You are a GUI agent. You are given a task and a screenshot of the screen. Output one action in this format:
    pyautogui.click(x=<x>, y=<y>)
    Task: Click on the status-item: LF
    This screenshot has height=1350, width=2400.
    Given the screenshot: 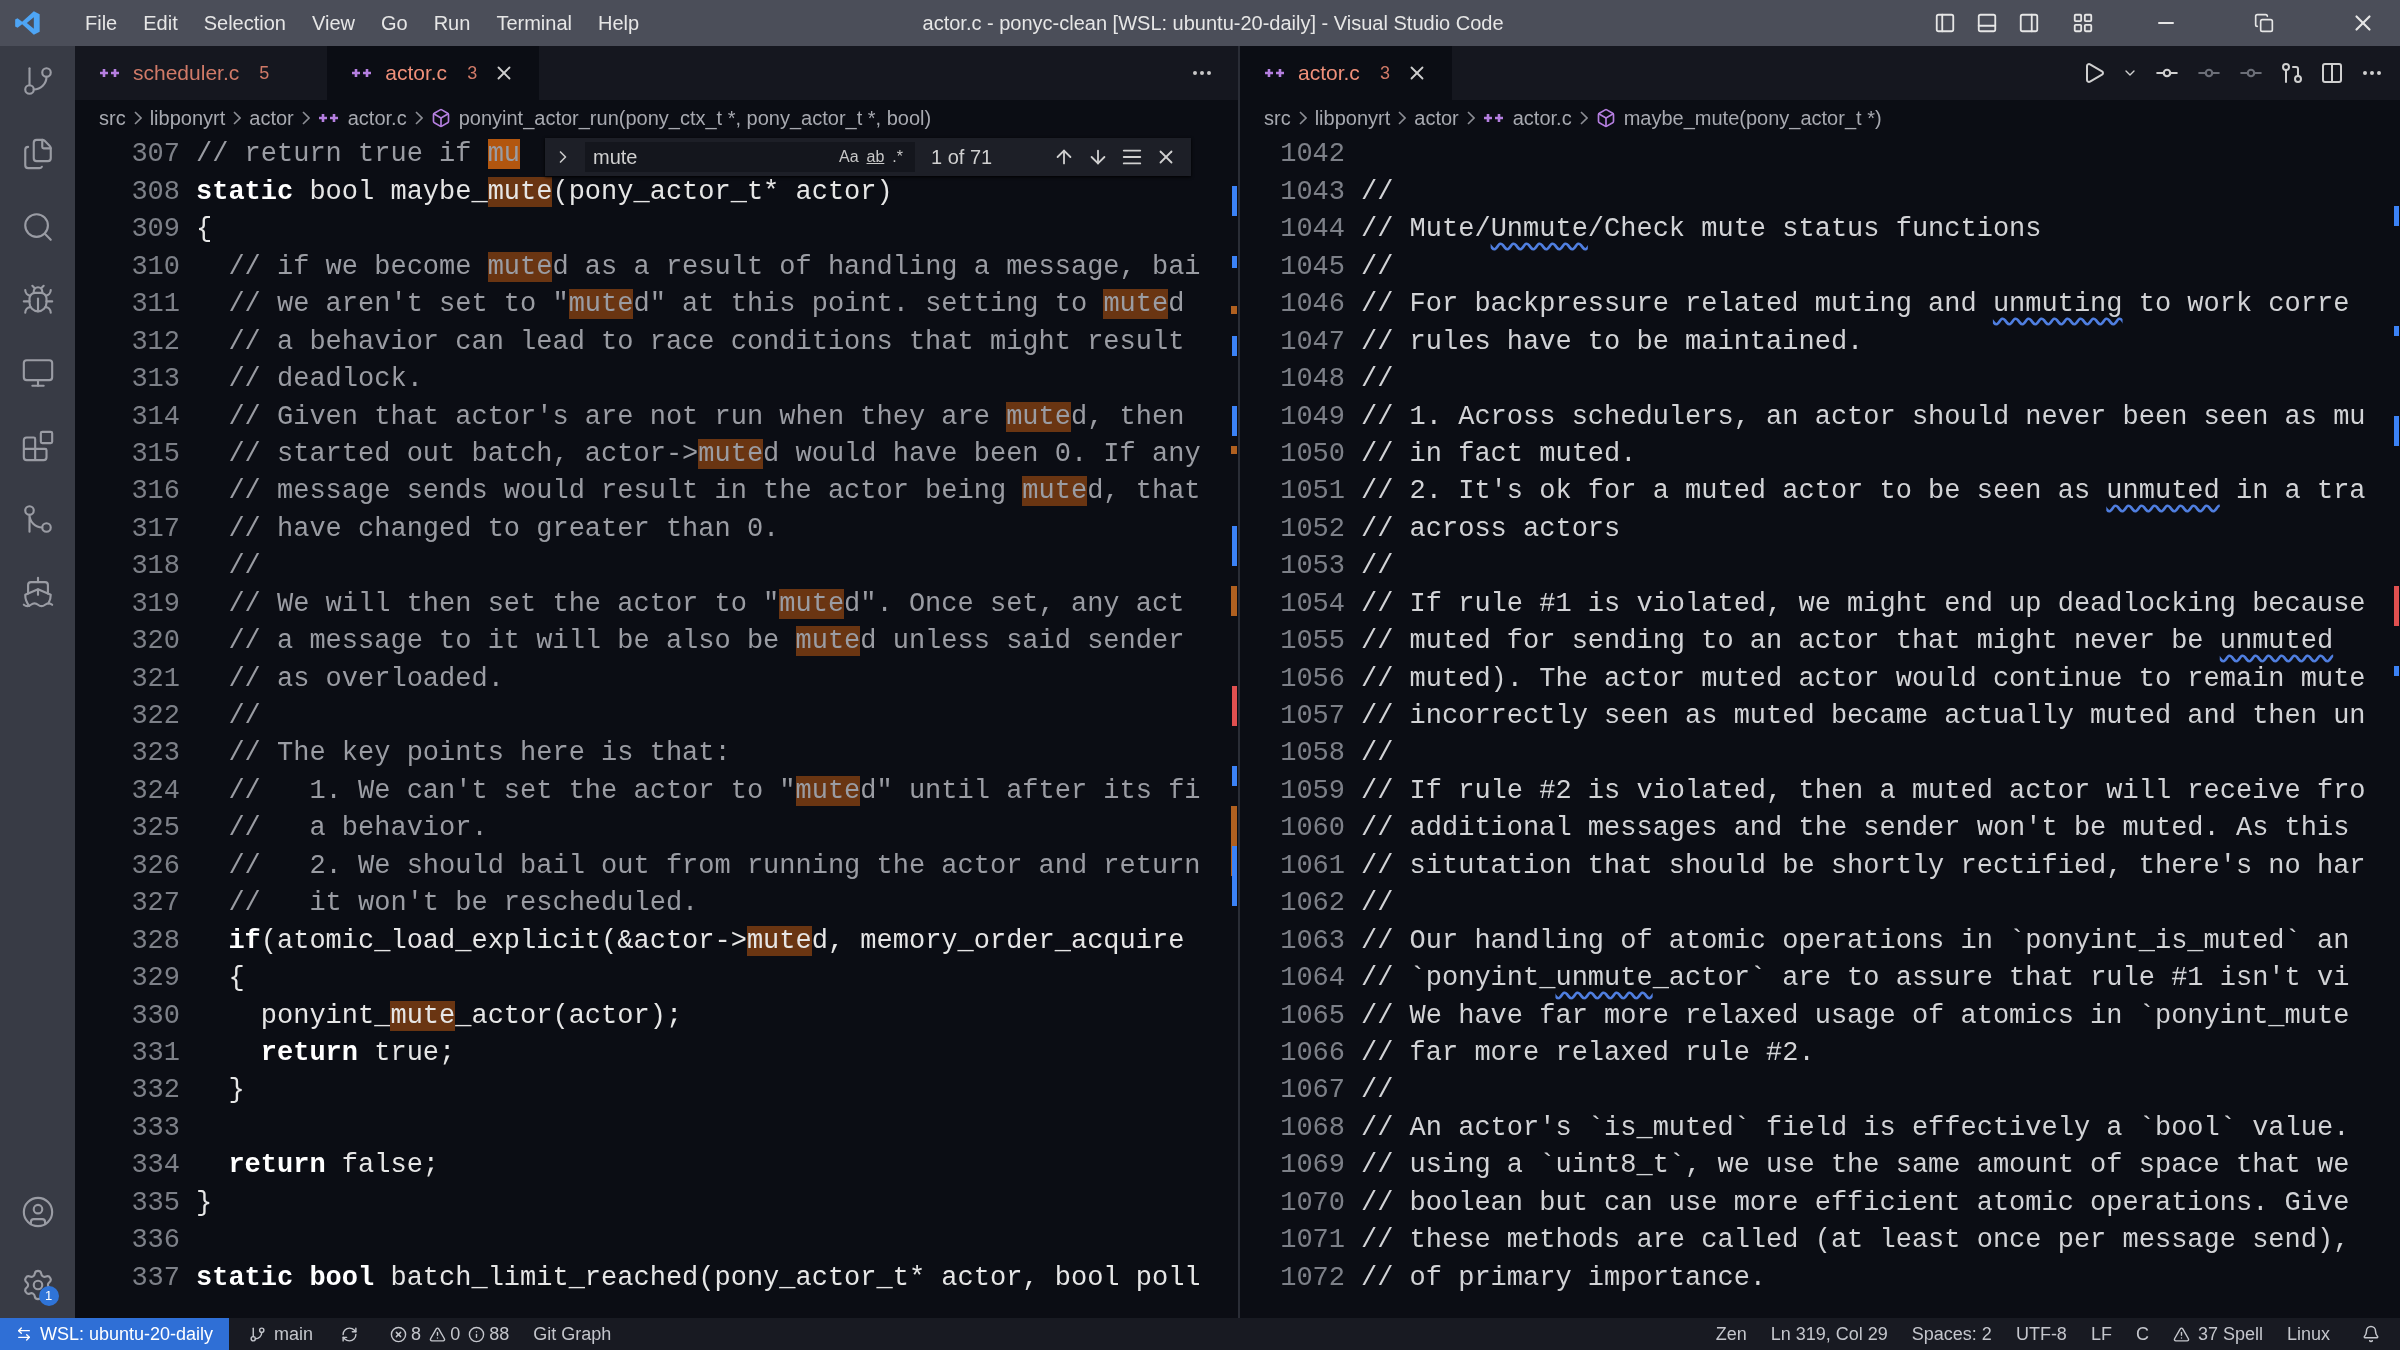 What is the action you would take?
    pyautogui.click(x=2101, y=1334)
    